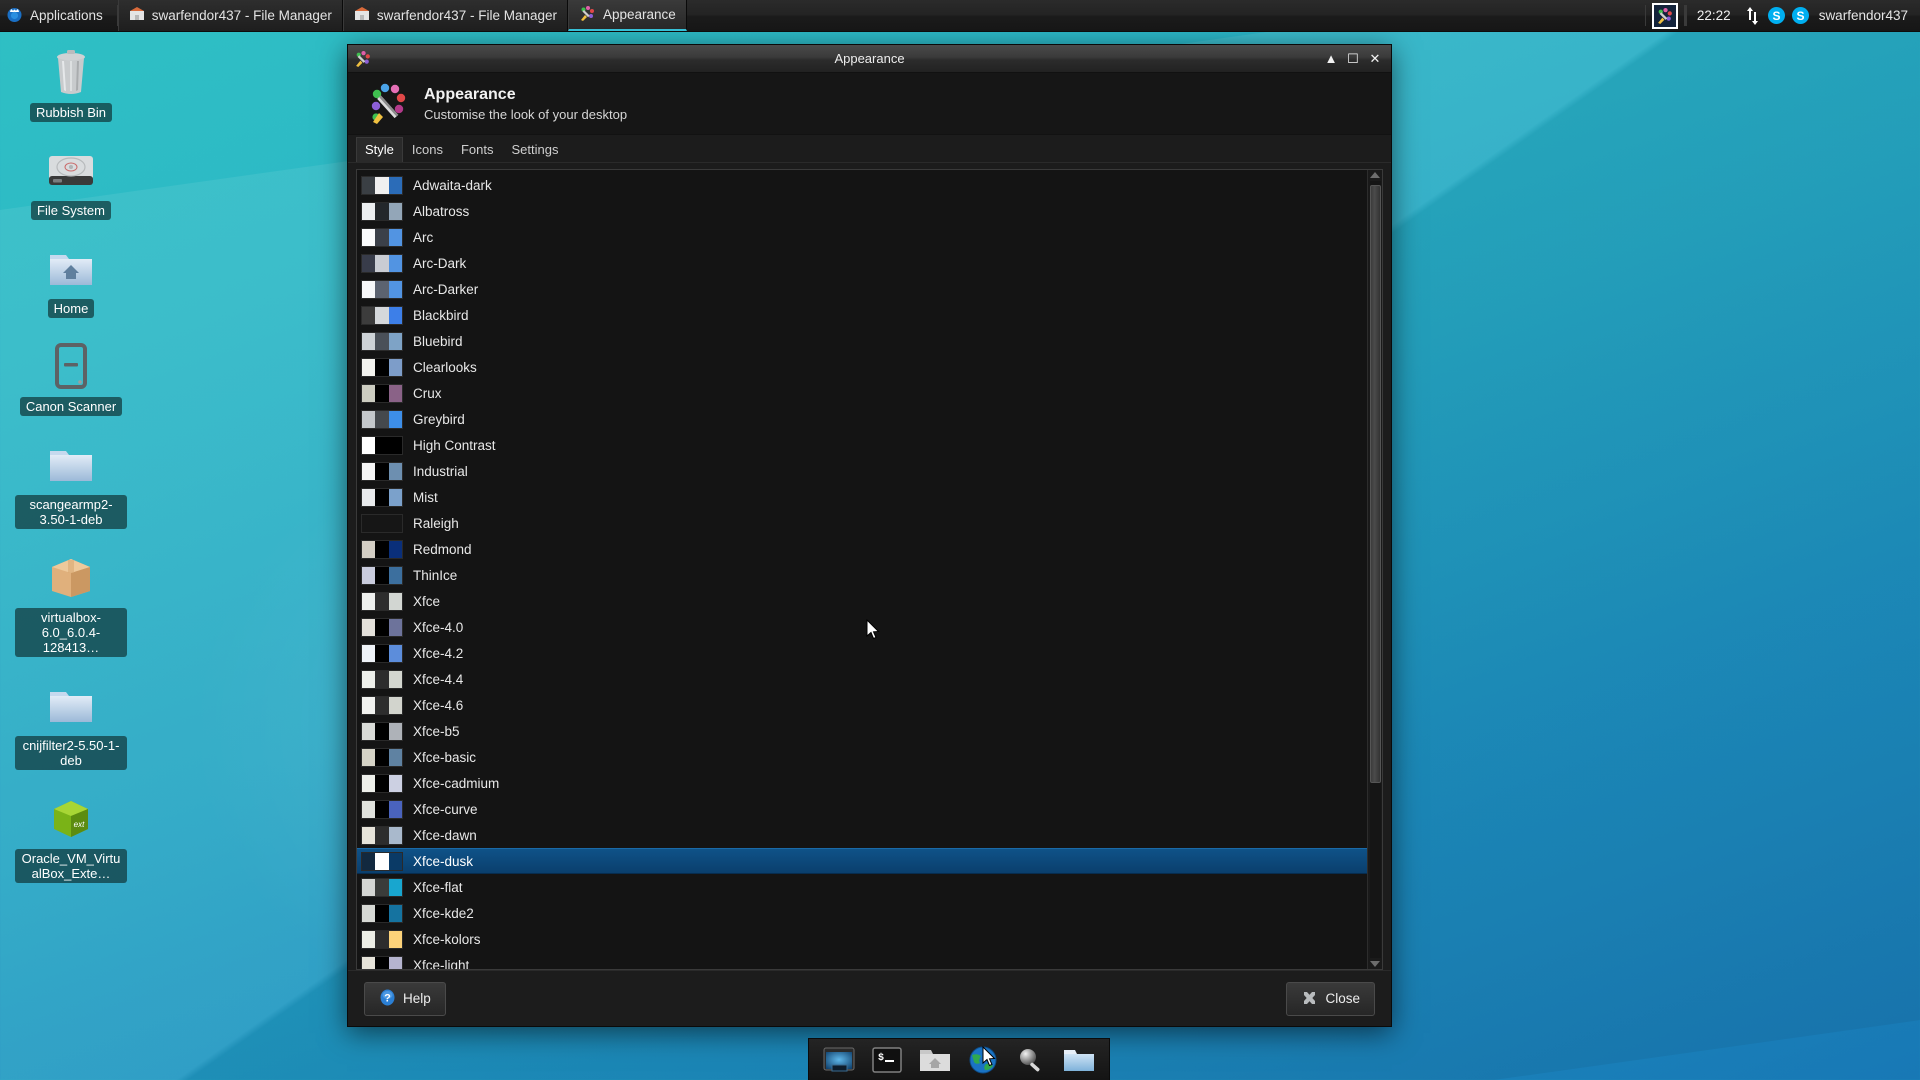 This screenshot has height=1080, width=1920. I want to click on close-button: Close, so click(1330, 998).